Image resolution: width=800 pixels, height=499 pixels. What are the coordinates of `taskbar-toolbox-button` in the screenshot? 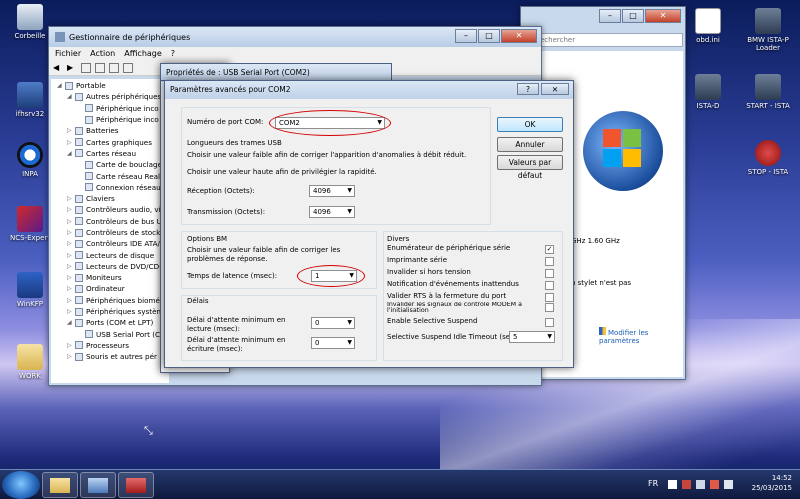 It's located at (136, 485).